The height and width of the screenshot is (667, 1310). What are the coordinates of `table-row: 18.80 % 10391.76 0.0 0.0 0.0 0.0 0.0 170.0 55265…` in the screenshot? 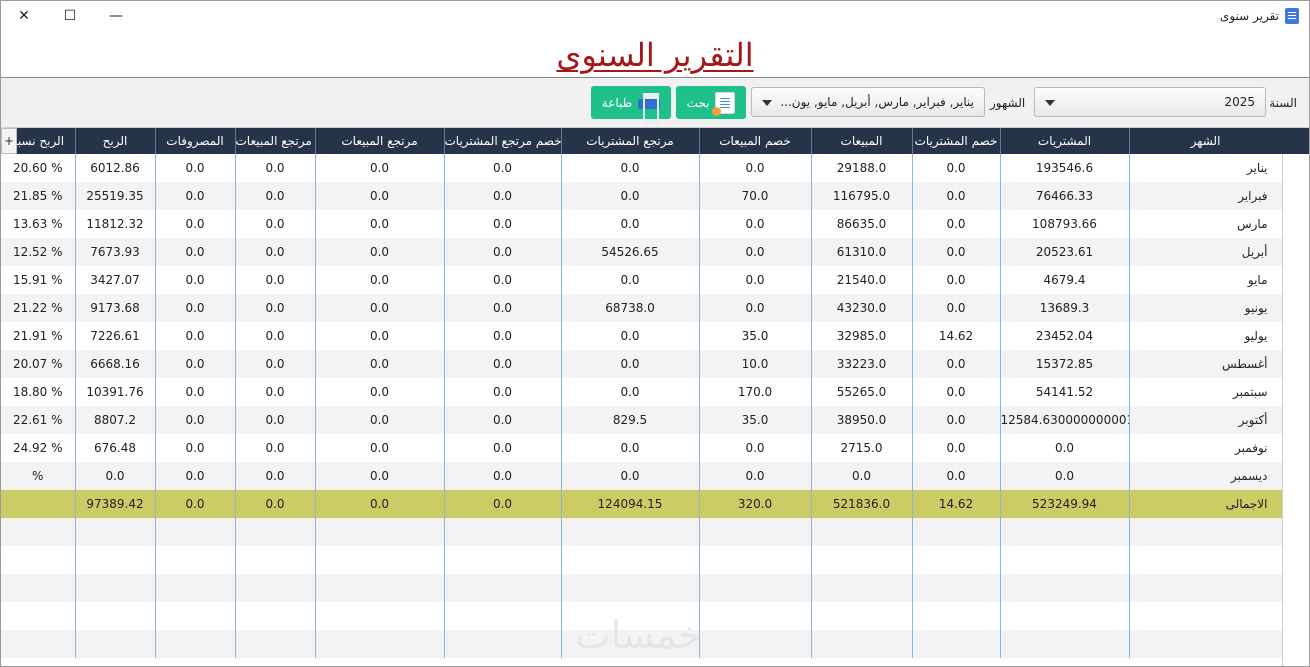 It's located at (642, 392).